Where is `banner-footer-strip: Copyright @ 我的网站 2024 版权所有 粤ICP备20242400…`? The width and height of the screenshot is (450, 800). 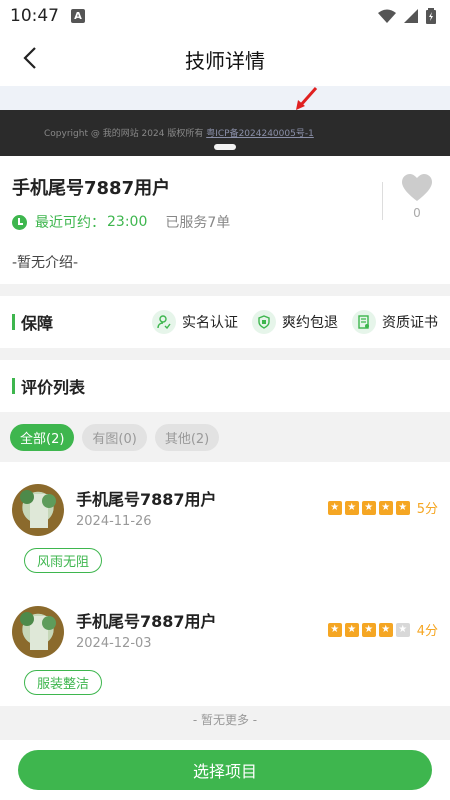
banner-footer-strip: Copyright @ 我的网站 2024 版权所有 粤ICP备20242400… is located at coordinates (225, 133).